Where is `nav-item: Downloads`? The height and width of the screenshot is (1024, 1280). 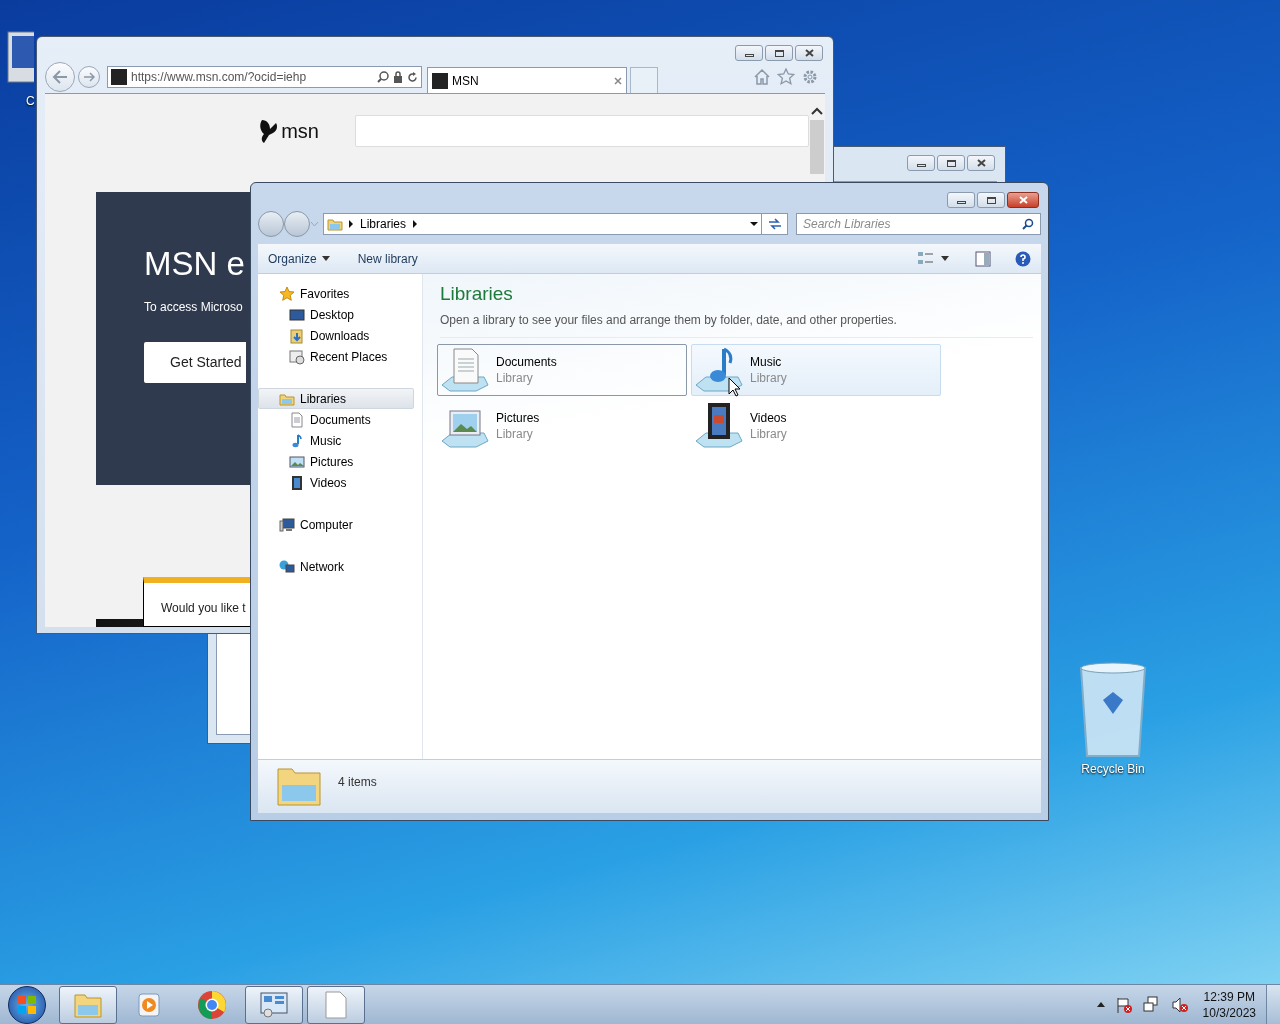
nav-item: Downloads is located at coordinates (336, 335).